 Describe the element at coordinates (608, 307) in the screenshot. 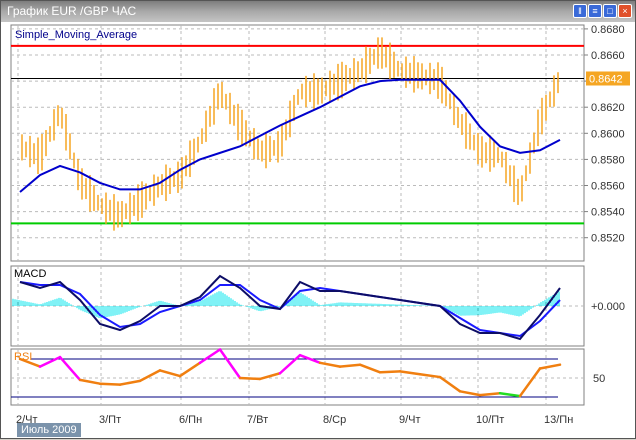

I see `macd-zero-label: +0.000` at that location.